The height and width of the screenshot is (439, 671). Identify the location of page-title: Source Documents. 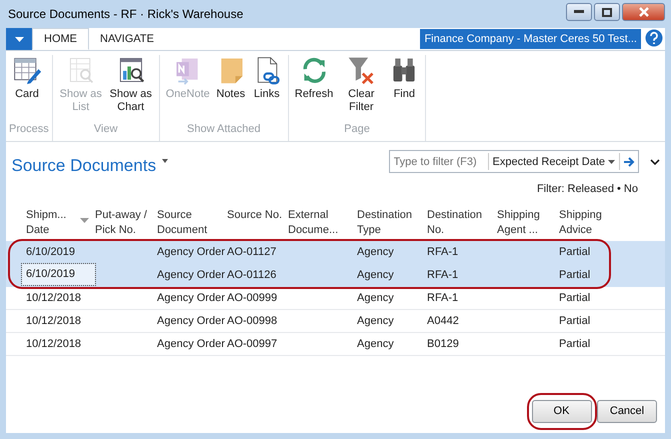
(84, 165).